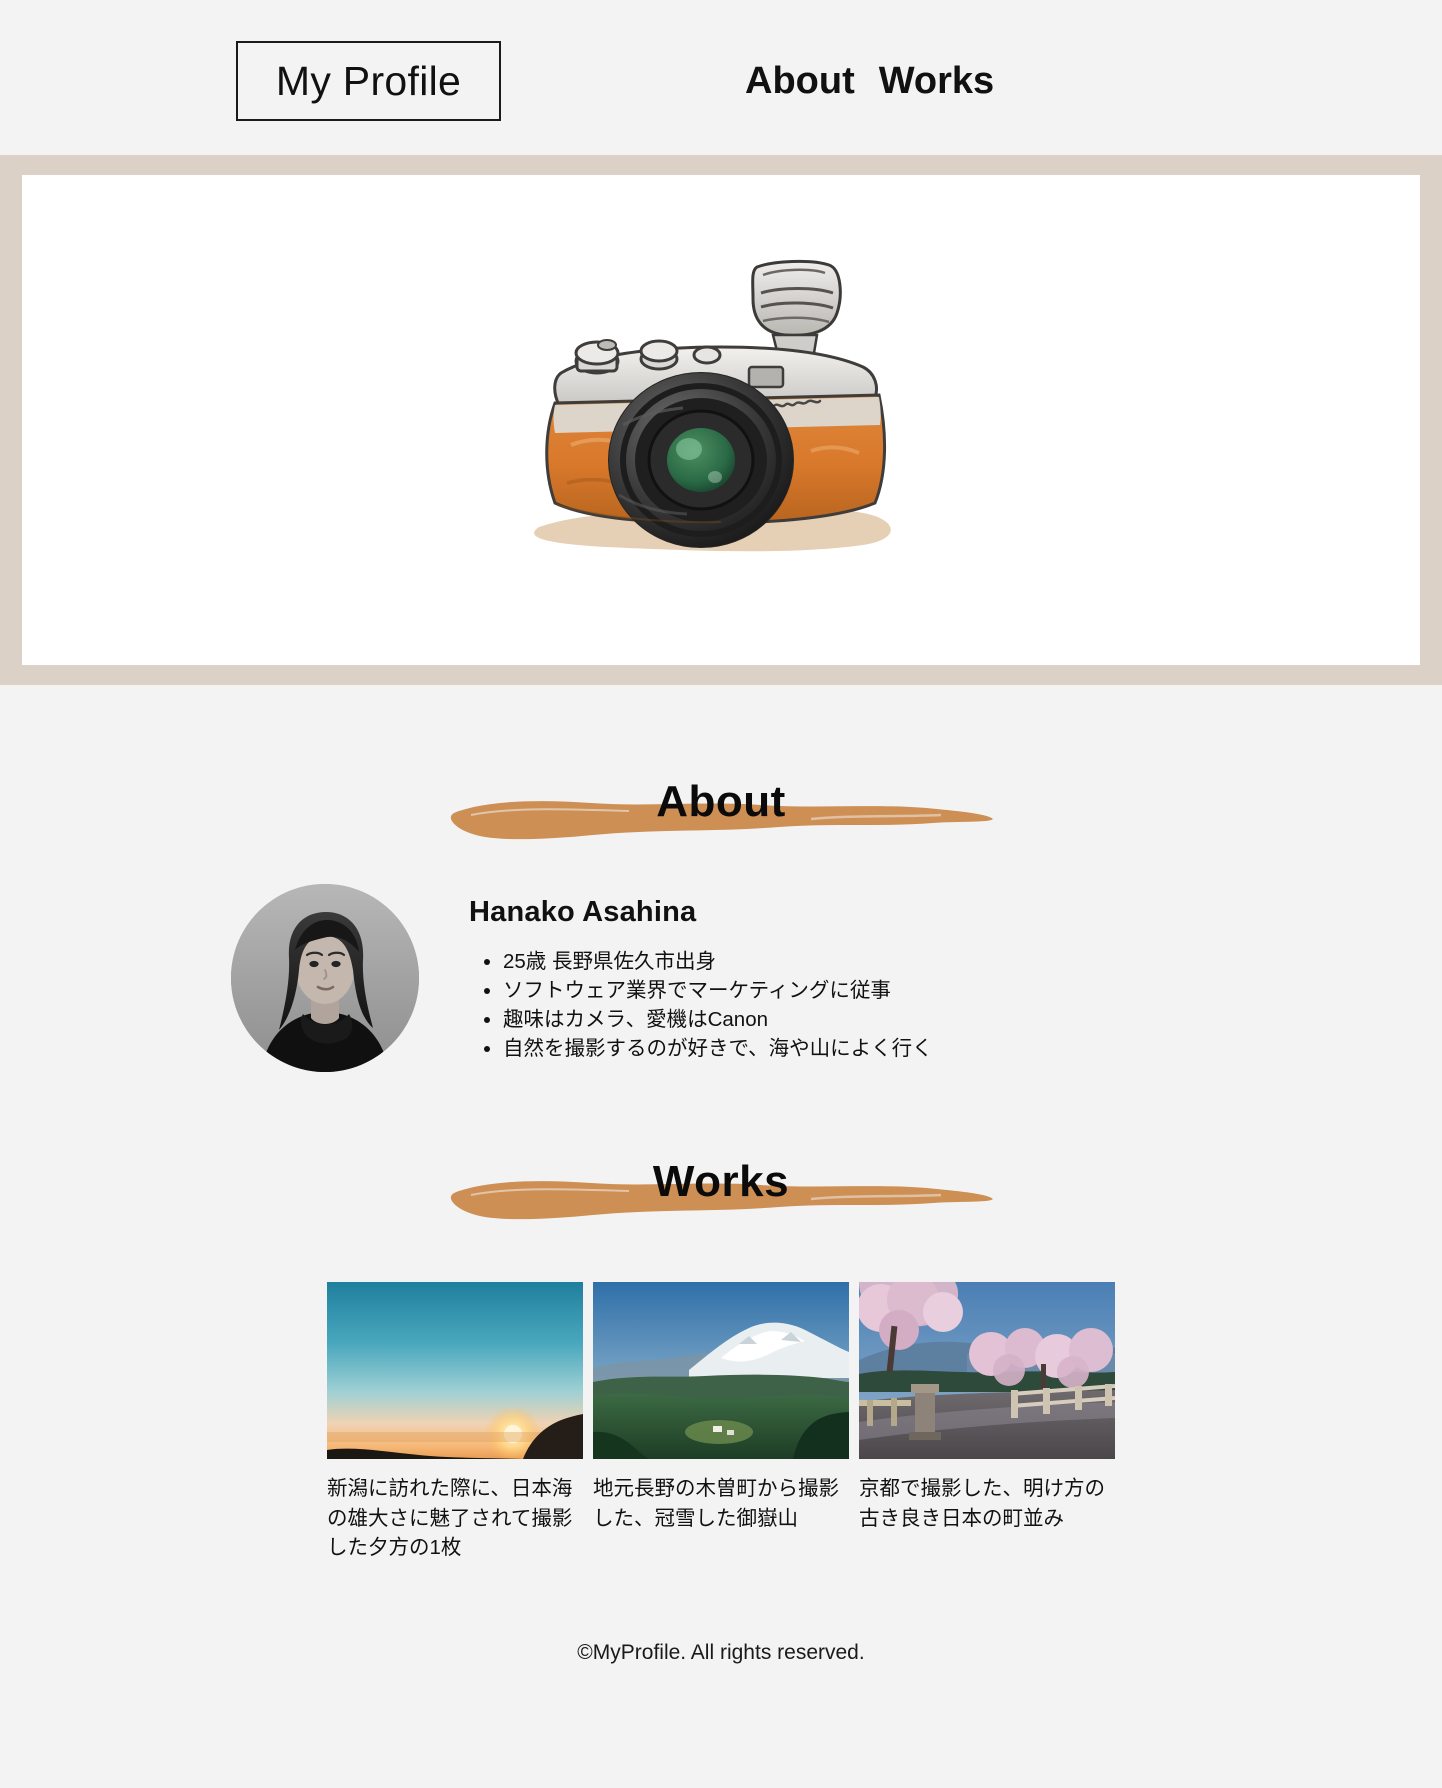 This screenshot has height=1788, width=1442. Describe the element at coordinates (450, 1518) in the screenshot. I see `work-caption: 新潟に訪れた際に、日本海の雄大さに魅了されて撮影した夕方の1枚` at that location.